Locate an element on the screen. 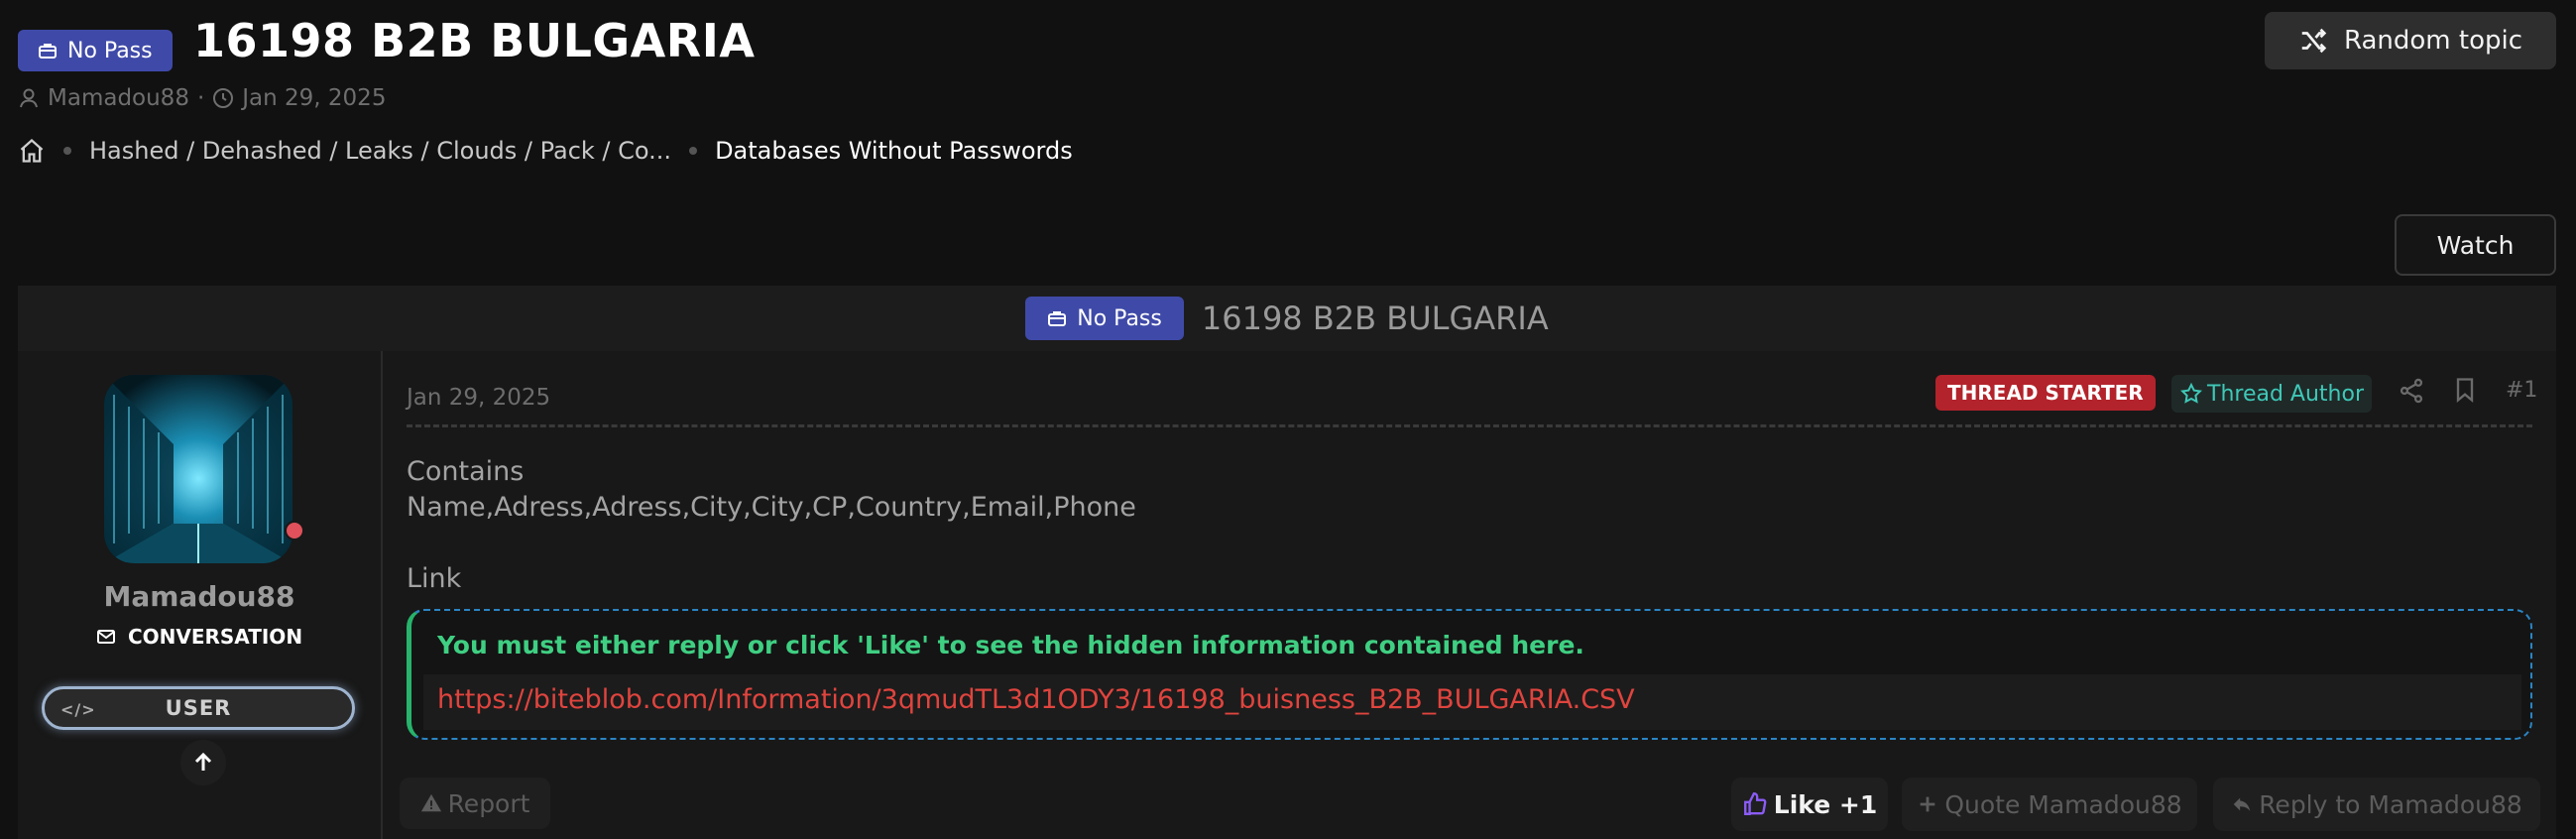 This screenshot has height=839, width=2576. post-header-divider is located at coordinates (1469, 426).